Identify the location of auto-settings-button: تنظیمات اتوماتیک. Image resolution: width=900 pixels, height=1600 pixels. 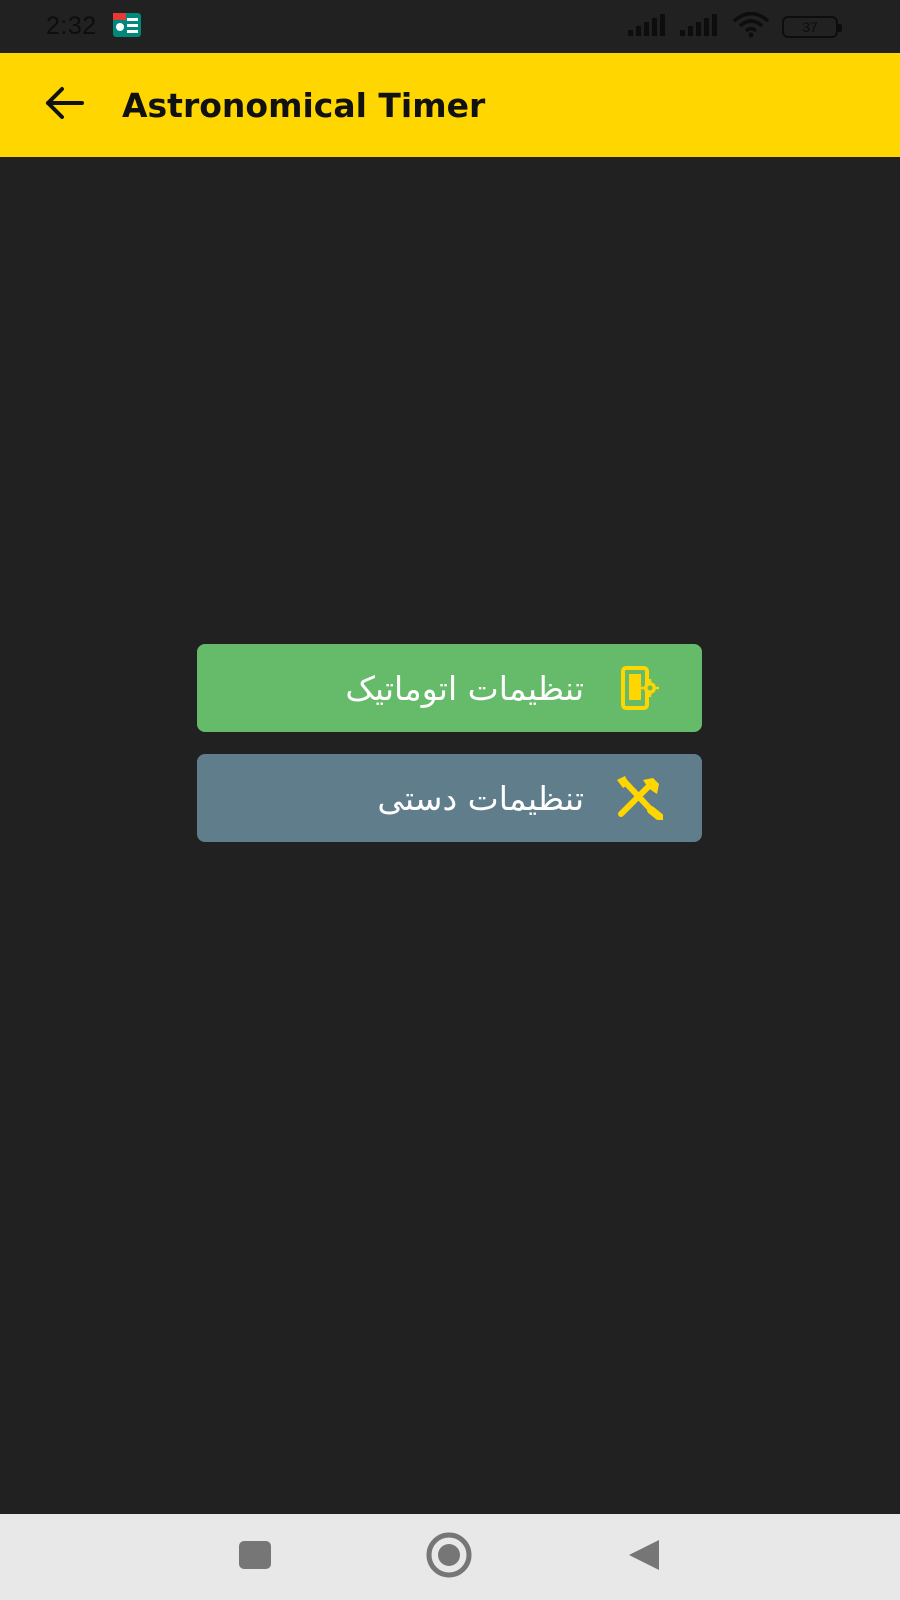
(449, 688).